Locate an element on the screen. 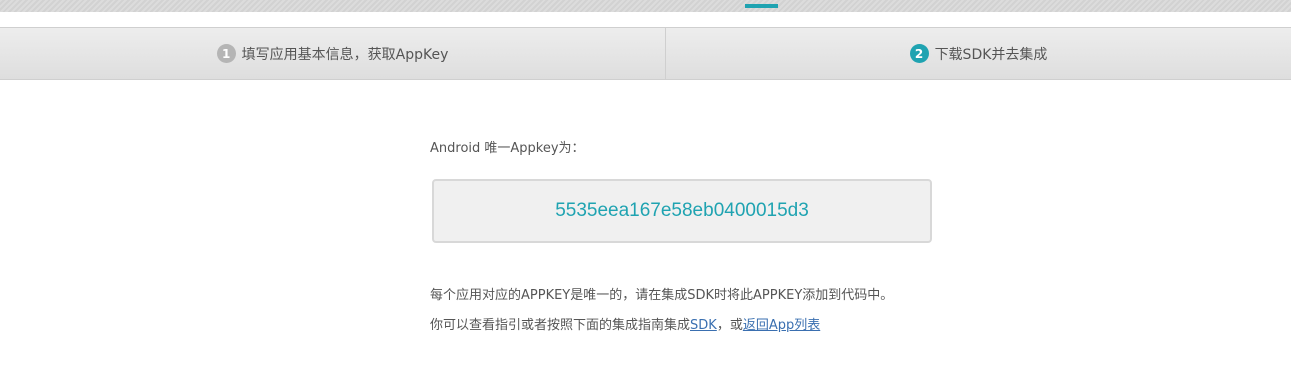 The image size is (1291, 374). note-line-2: 你可以查看指引或者按照下面的集成指南集成SDK，或返回App列表 is located at coordinates (690, 326).